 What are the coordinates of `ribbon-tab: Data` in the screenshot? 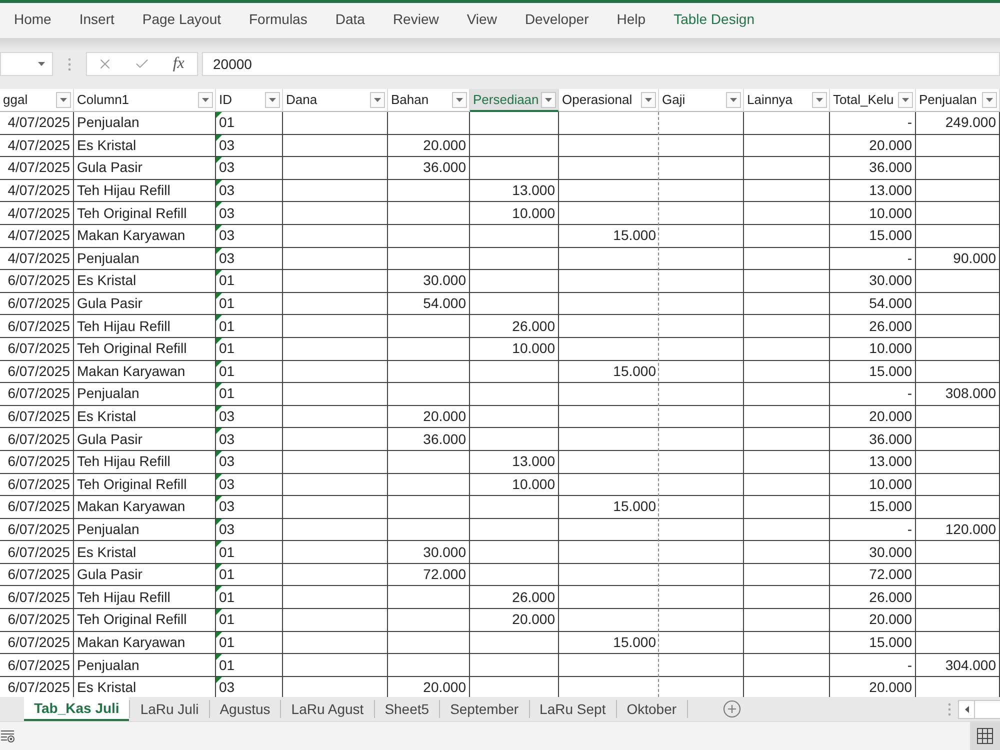 It's located at (350, 20).